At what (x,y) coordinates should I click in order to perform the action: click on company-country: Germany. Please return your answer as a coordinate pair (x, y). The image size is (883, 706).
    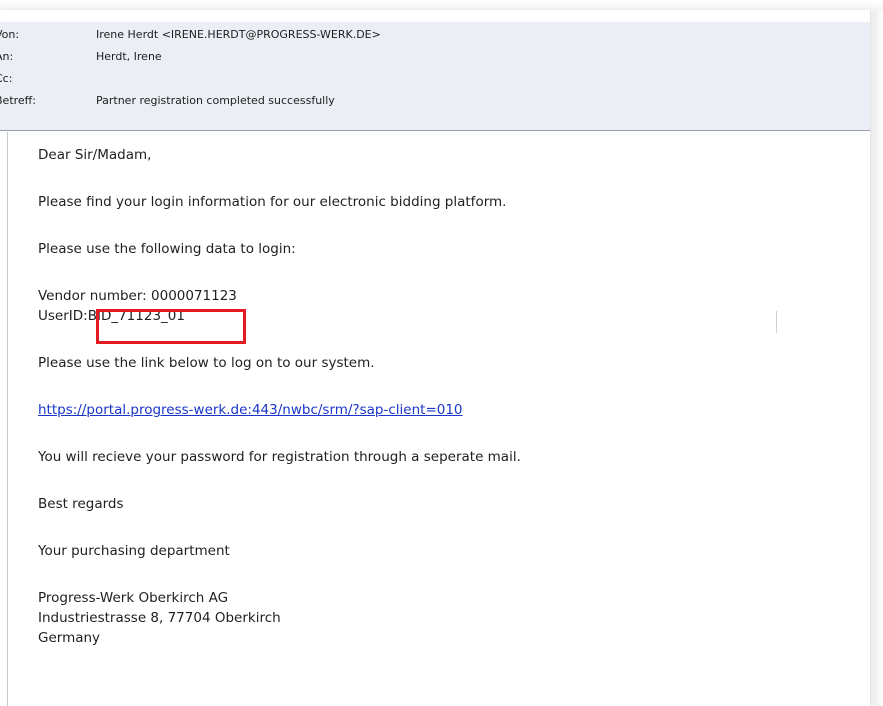
    Looking at the image, I should click on (69, 638).